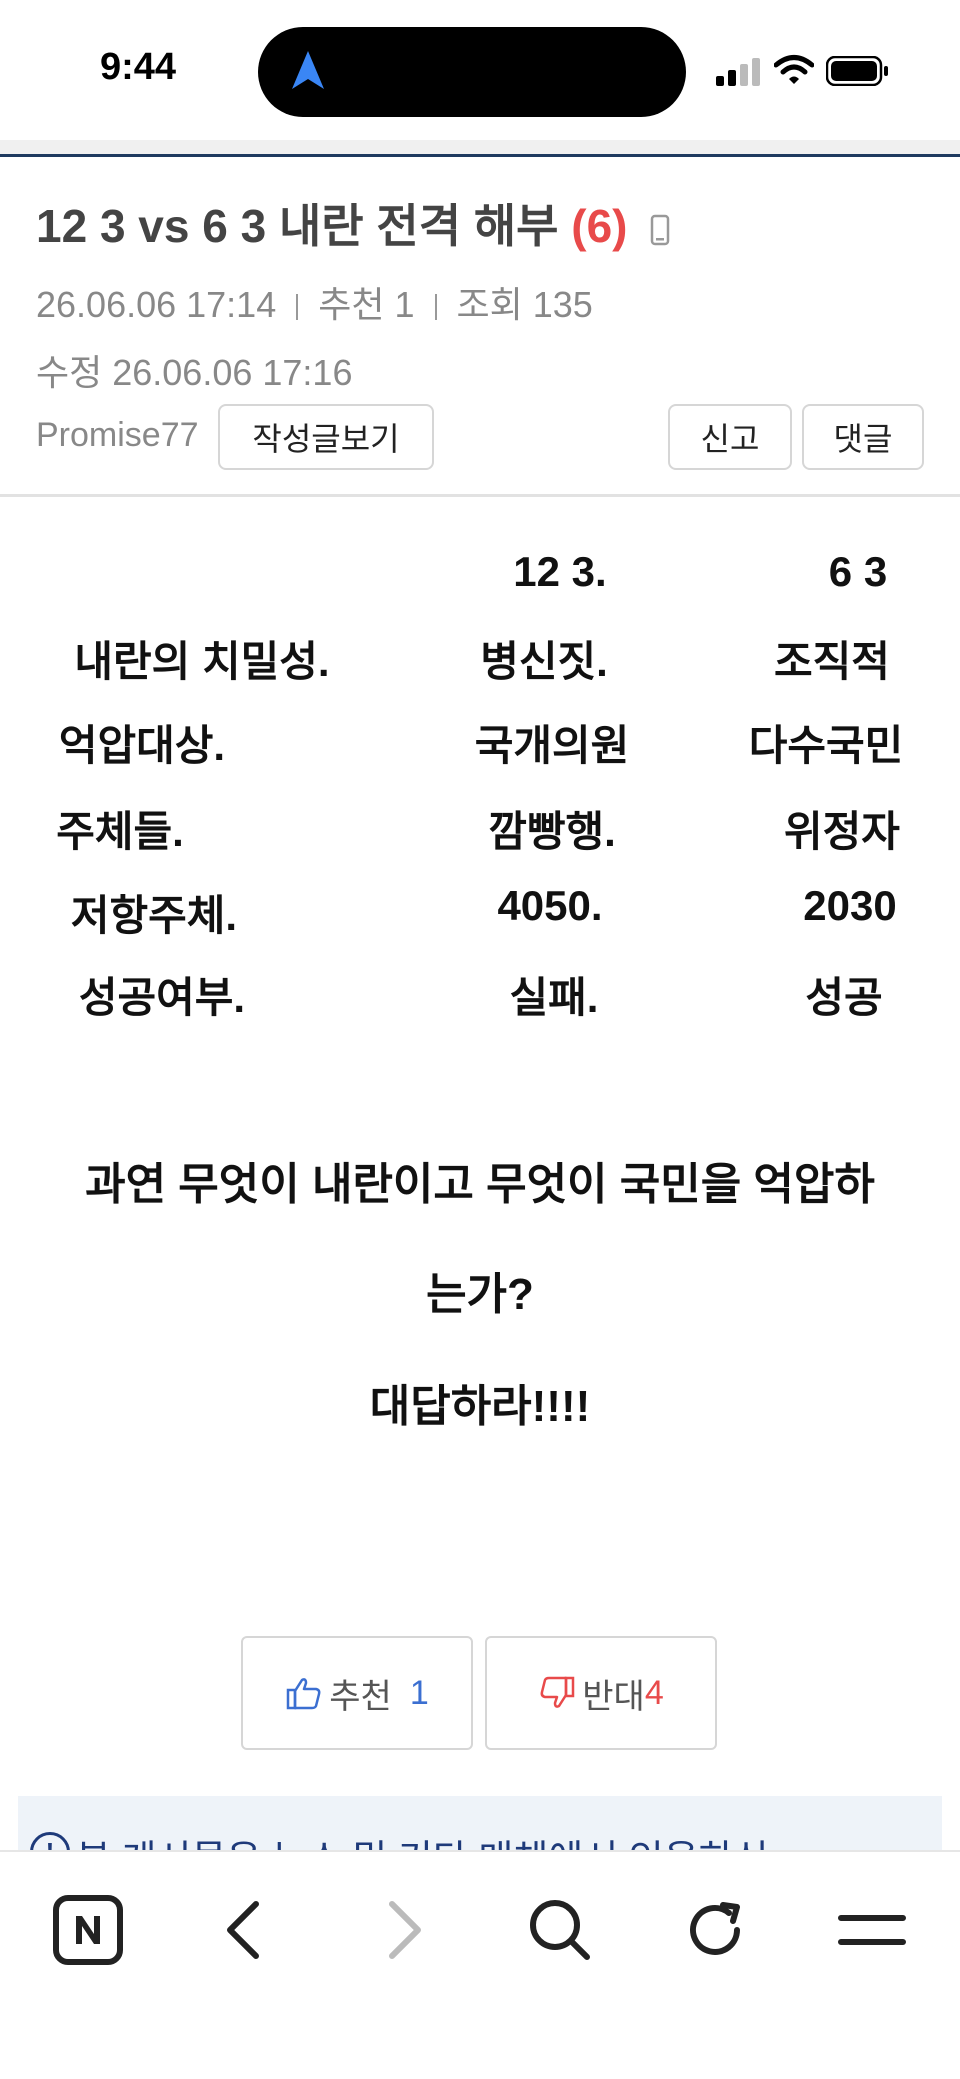  What do you see at coordinates (554, 997) in the screenshot?
I see `table-cell: 실패.` at bounding box center [554, 997].